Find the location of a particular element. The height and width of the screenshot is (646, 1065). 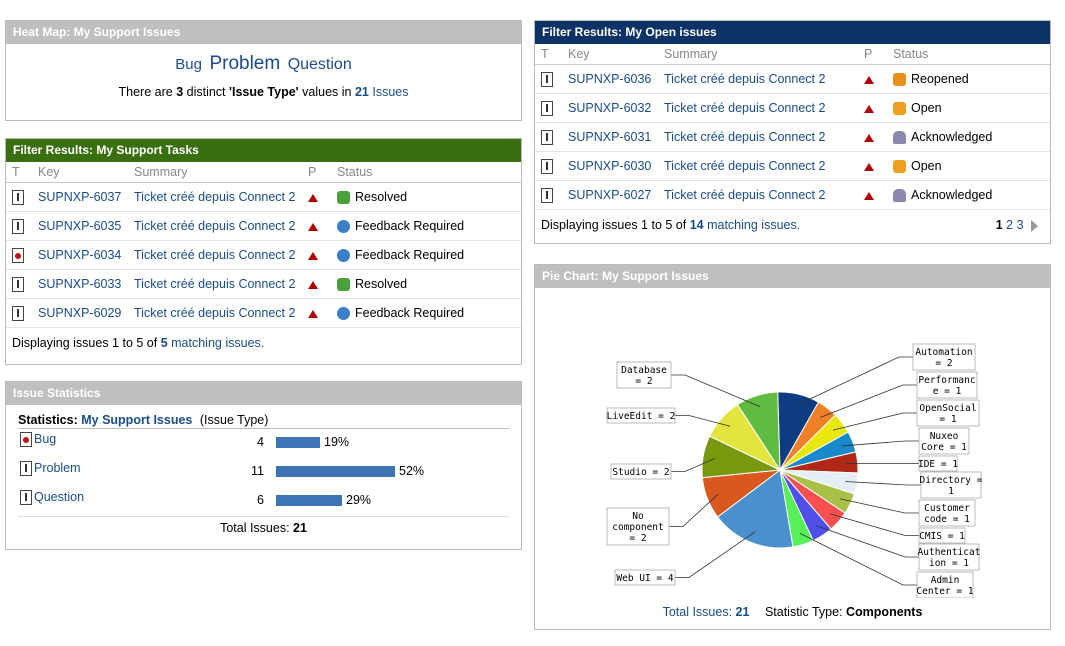

total-value: 21 is located at coordinates (300, 528).